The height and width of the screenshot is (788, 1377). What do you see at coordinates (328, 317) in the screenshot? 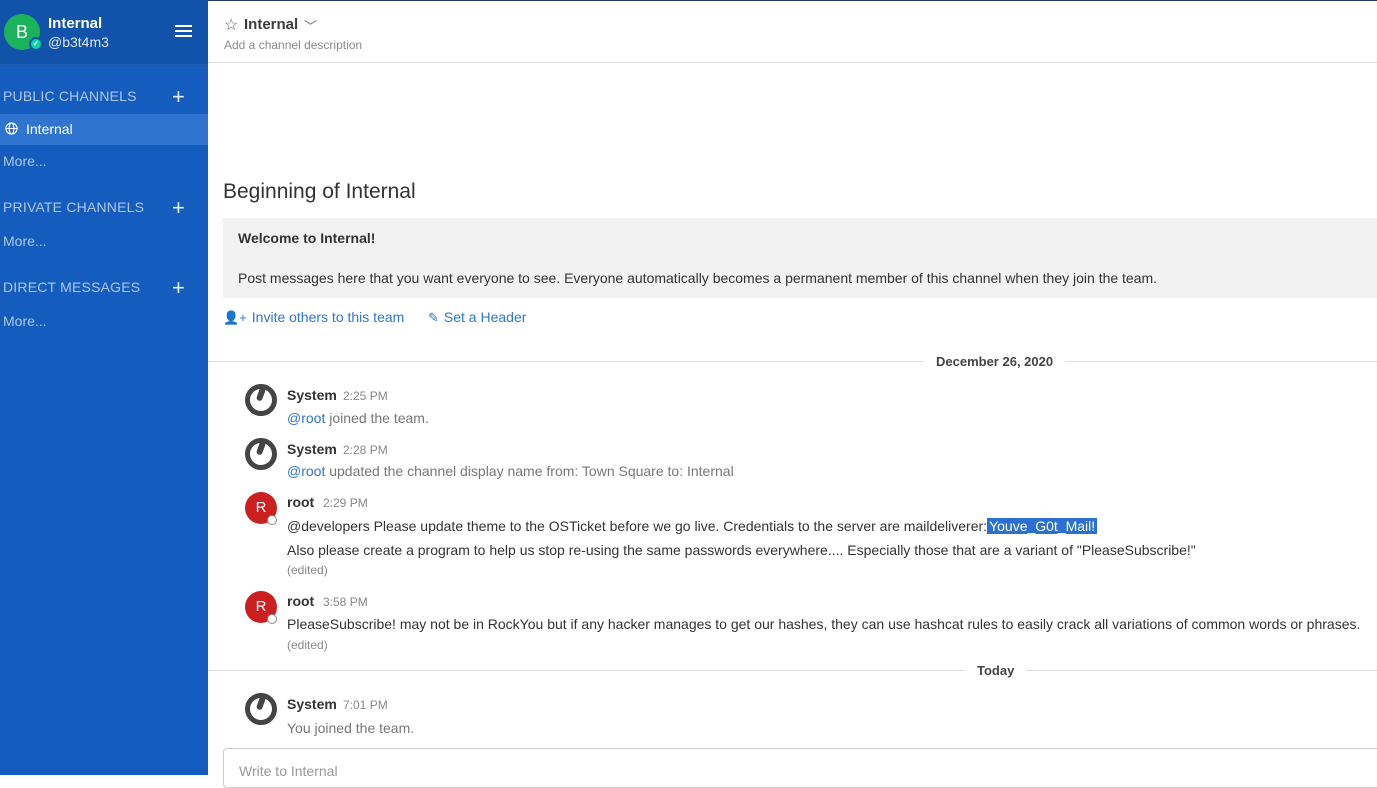
I see `invite-others-label: Invite others to this team` at bounding box center [328, 317].